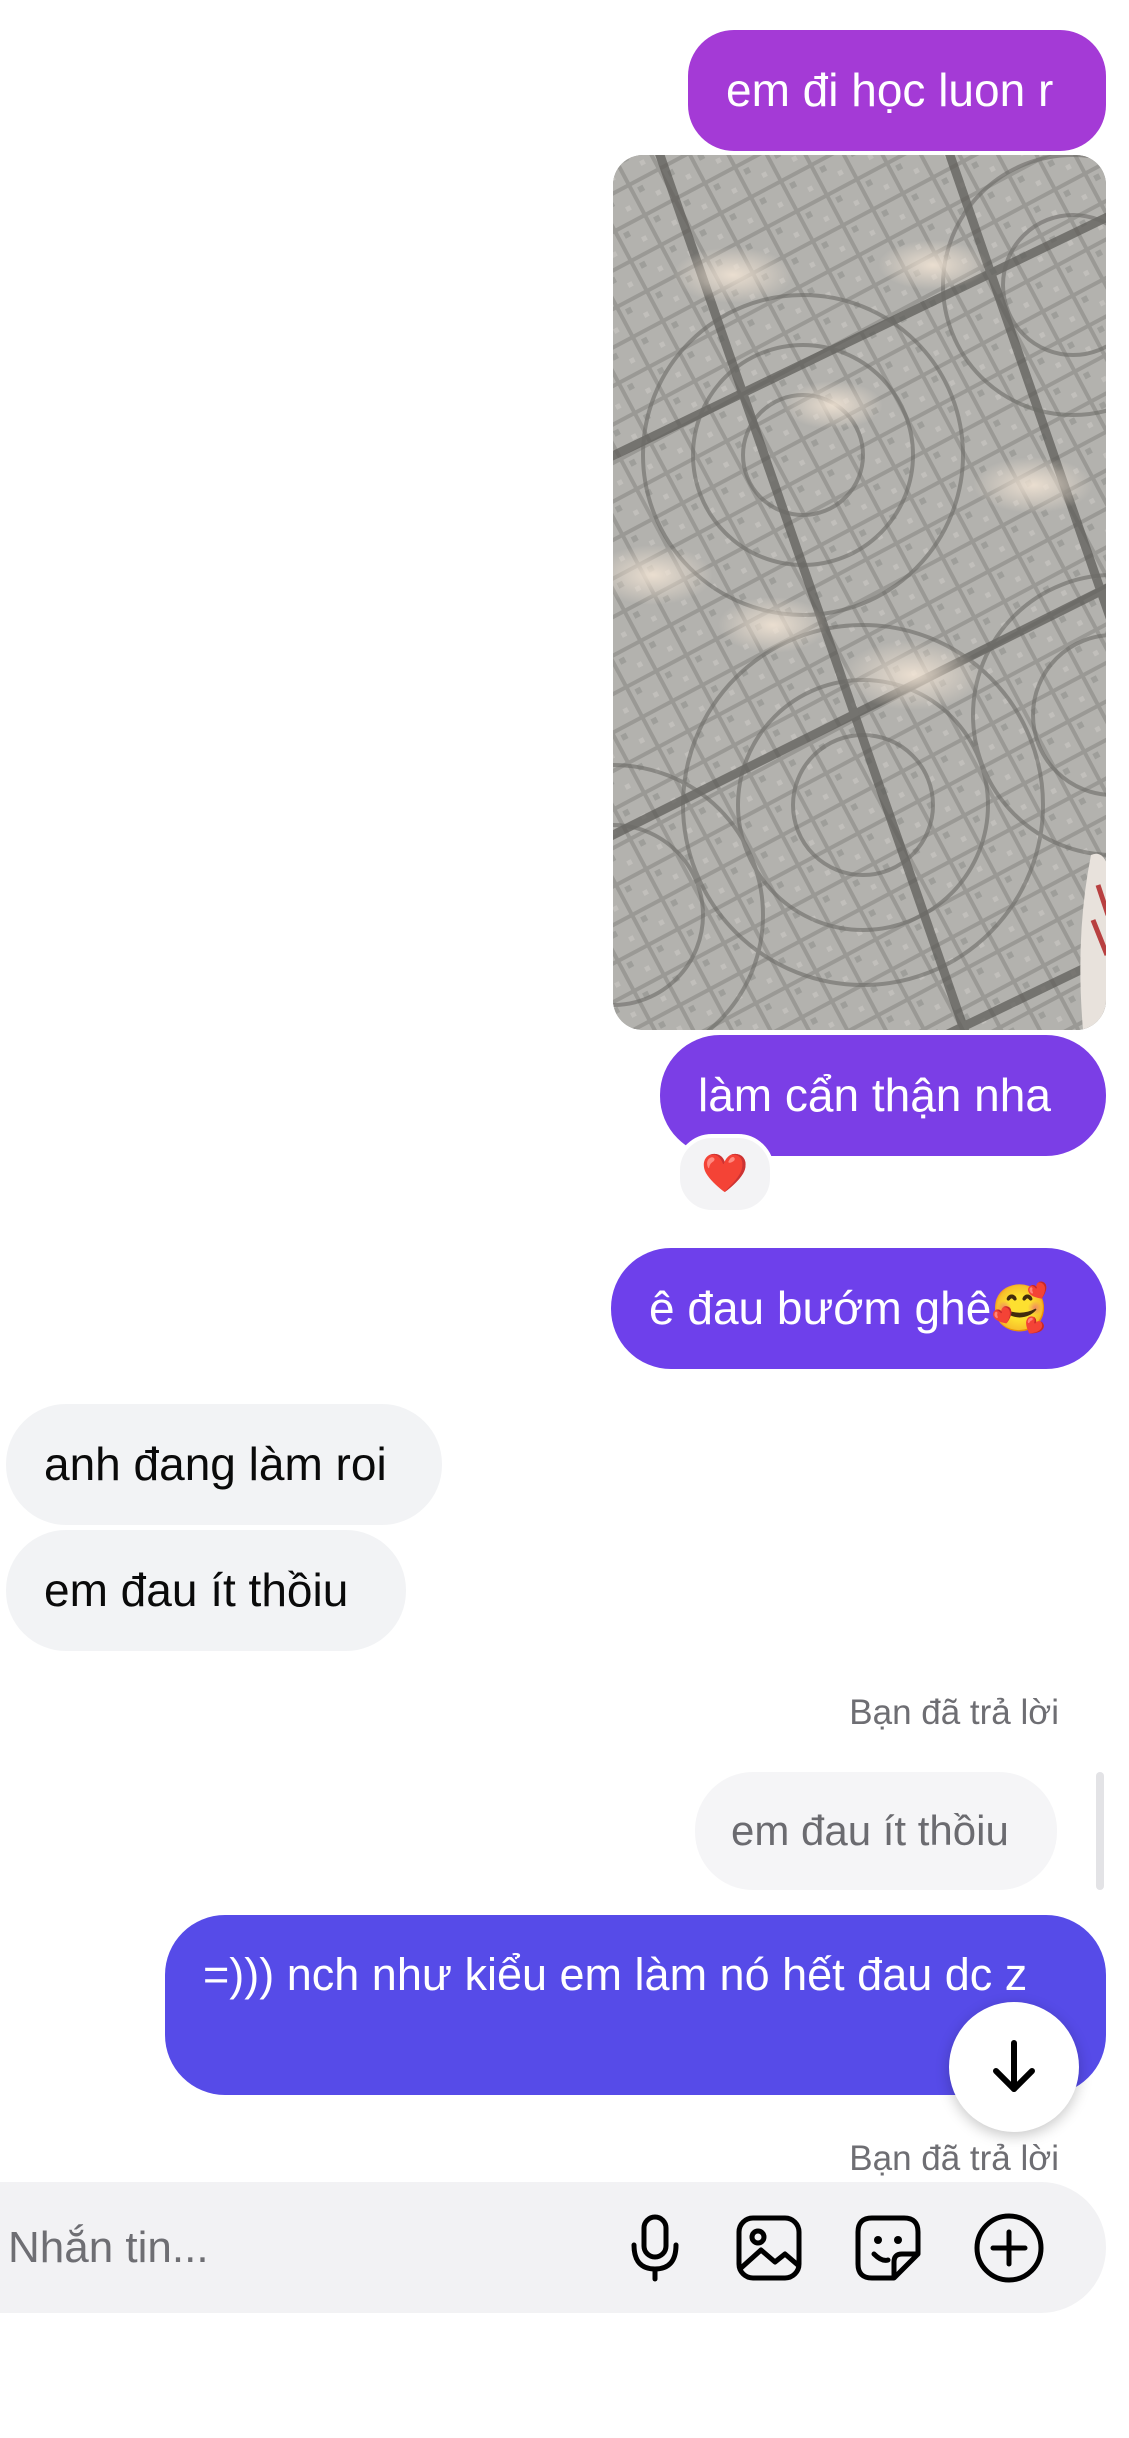  What do you see at coordinates (874, 1095) in the screenshot?
I see `message-text: làm cẩn thận nha` at bounding box center [874, 1095].